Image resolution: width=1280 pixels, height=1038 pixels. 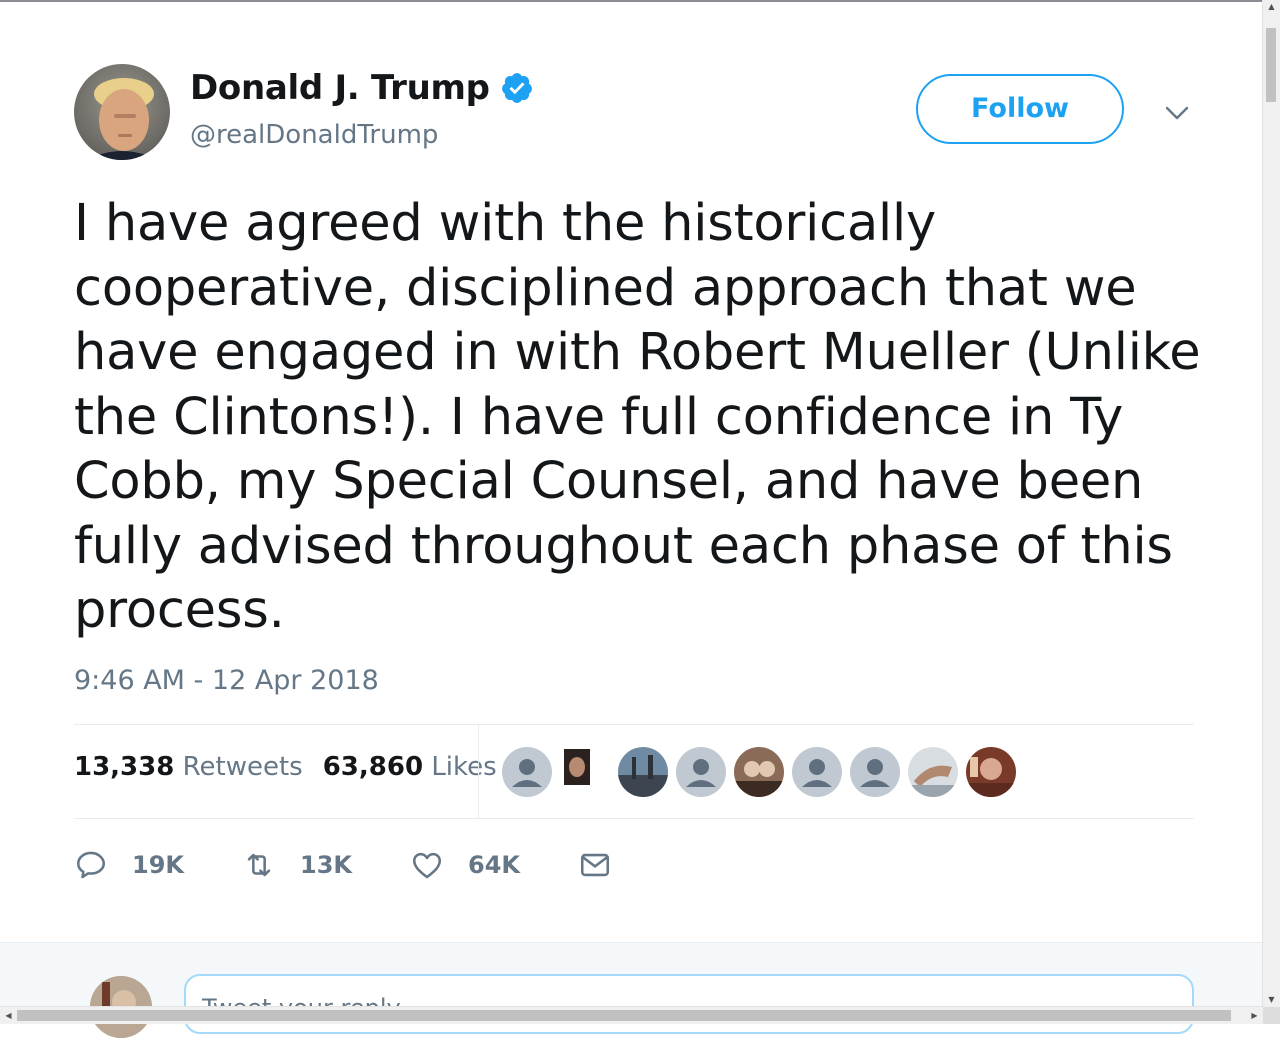 What do you see at coordinates (1271, 503) in the screenshot?
I see `vertical-scrollbar: ▲ ▼` at bounding box center [1271, 503].